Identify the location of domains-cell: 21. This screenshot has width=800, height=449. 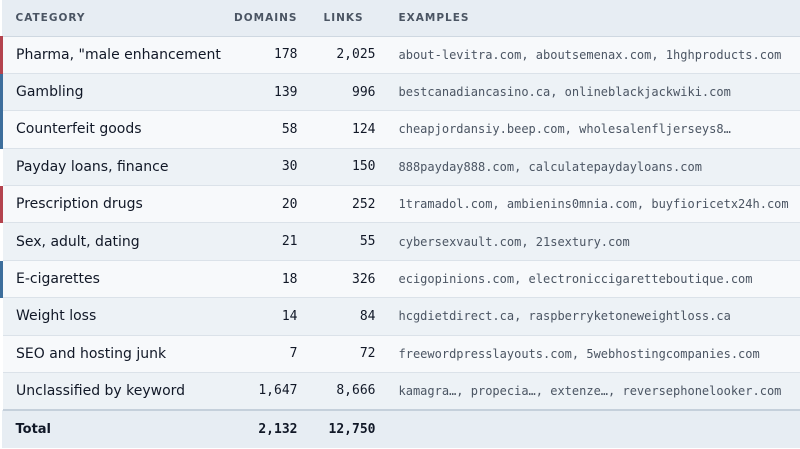
(262, 241).